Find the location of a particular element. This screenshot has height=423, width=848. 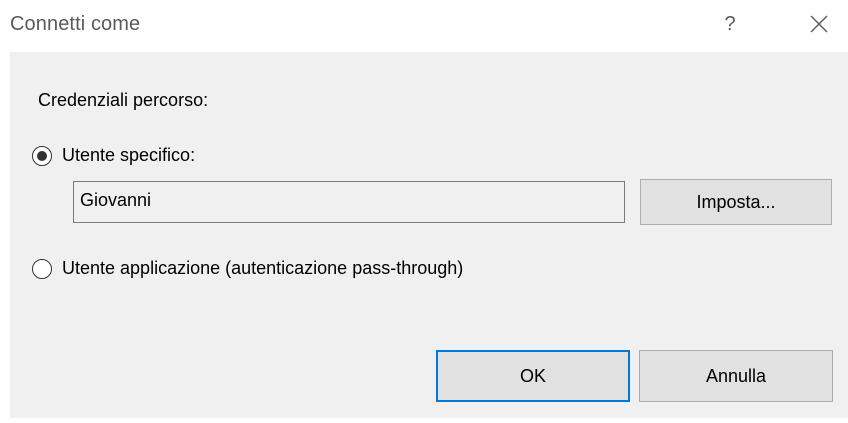

username-field: Giovanni is located at coordinates (349, 202).